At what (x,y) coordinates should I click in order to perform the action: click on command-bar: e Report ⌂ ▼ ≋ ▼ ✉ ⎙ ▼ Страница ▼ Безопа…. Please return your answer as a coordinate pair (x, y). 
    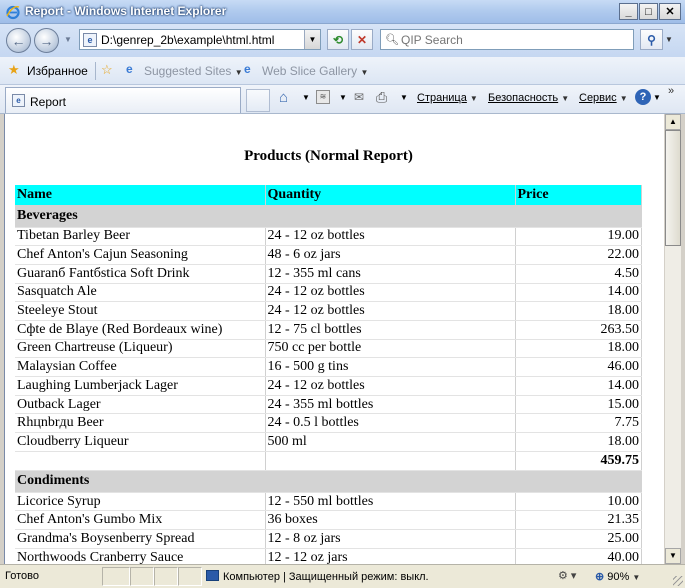
    Looking at the image, I should click on (342, 99).